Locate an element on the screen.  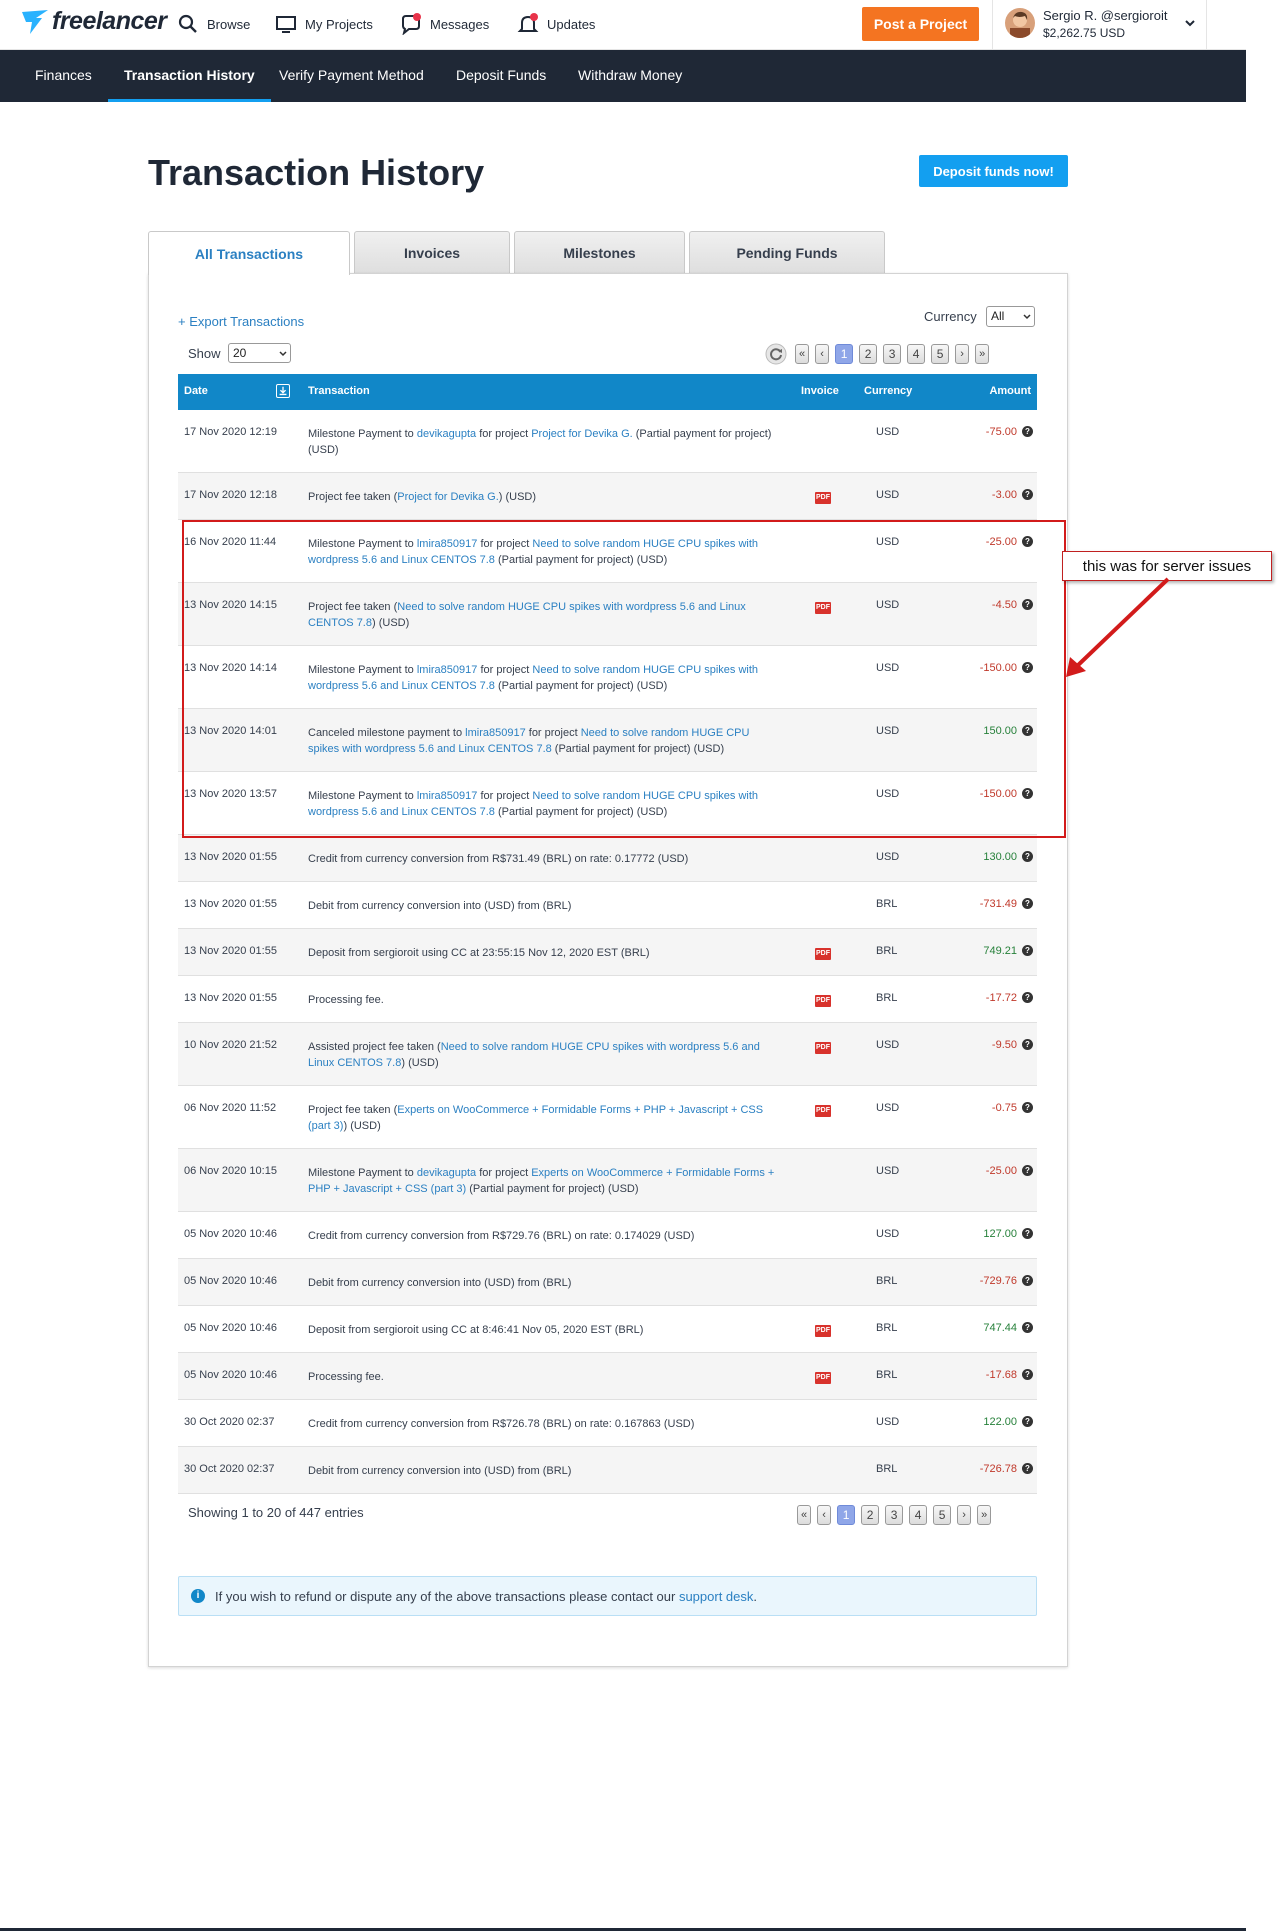
post-project-button: Post a Project is located at coordinates (920, 24).